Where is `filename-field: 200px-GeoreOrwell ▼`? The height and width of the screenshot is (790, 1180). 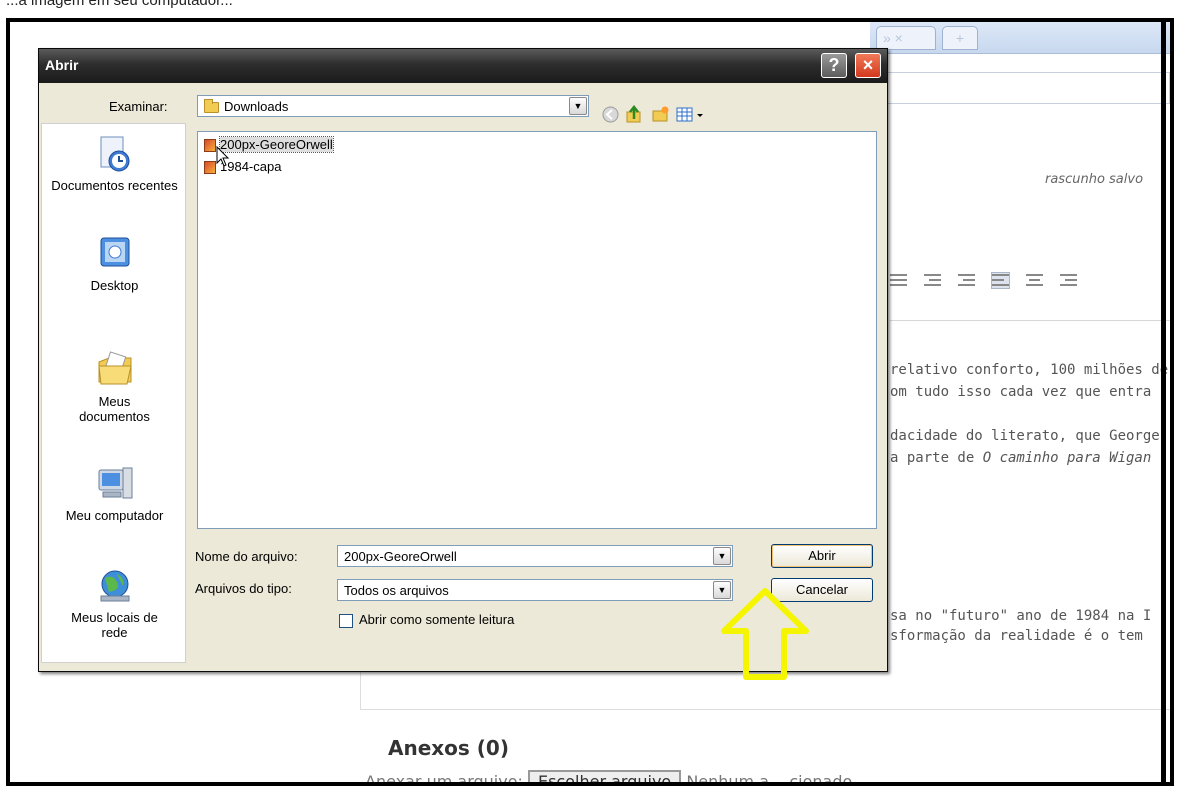
filename-field: 200px-GeoreOrwell ▼ is located at coordinates (535, 556).